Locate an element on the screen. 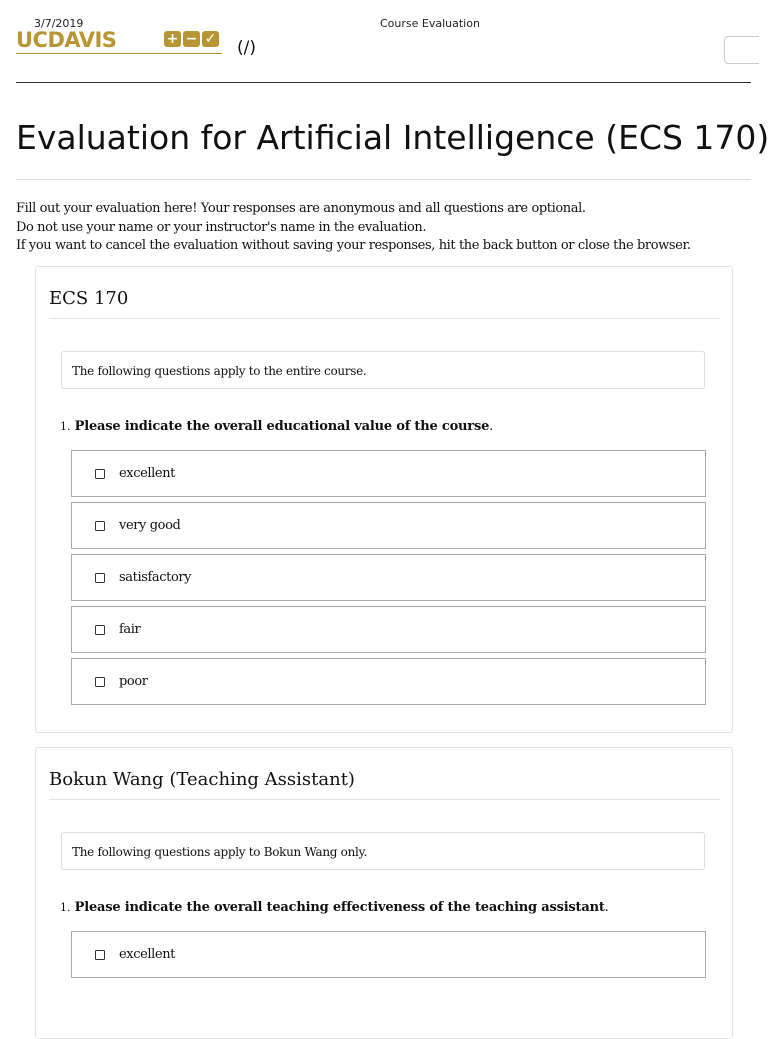  section-heading: Bokun Wang (Teaching Assistant) is located at coordinates (384, 783).